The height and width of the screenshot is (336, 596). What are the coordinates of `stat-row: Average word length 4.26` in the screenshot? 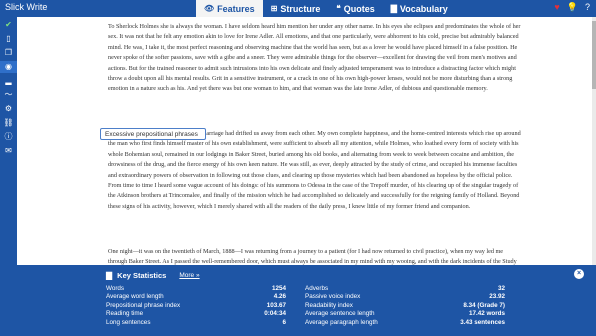 It's located at (206, 297).